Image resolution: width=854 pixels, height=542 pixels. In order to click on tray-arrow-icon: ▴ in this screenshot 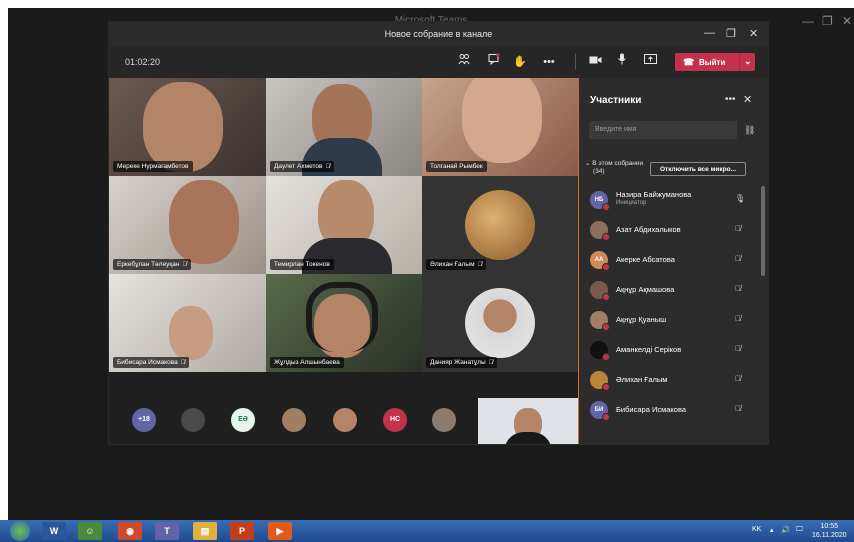, I will do `click(772, 530)`.